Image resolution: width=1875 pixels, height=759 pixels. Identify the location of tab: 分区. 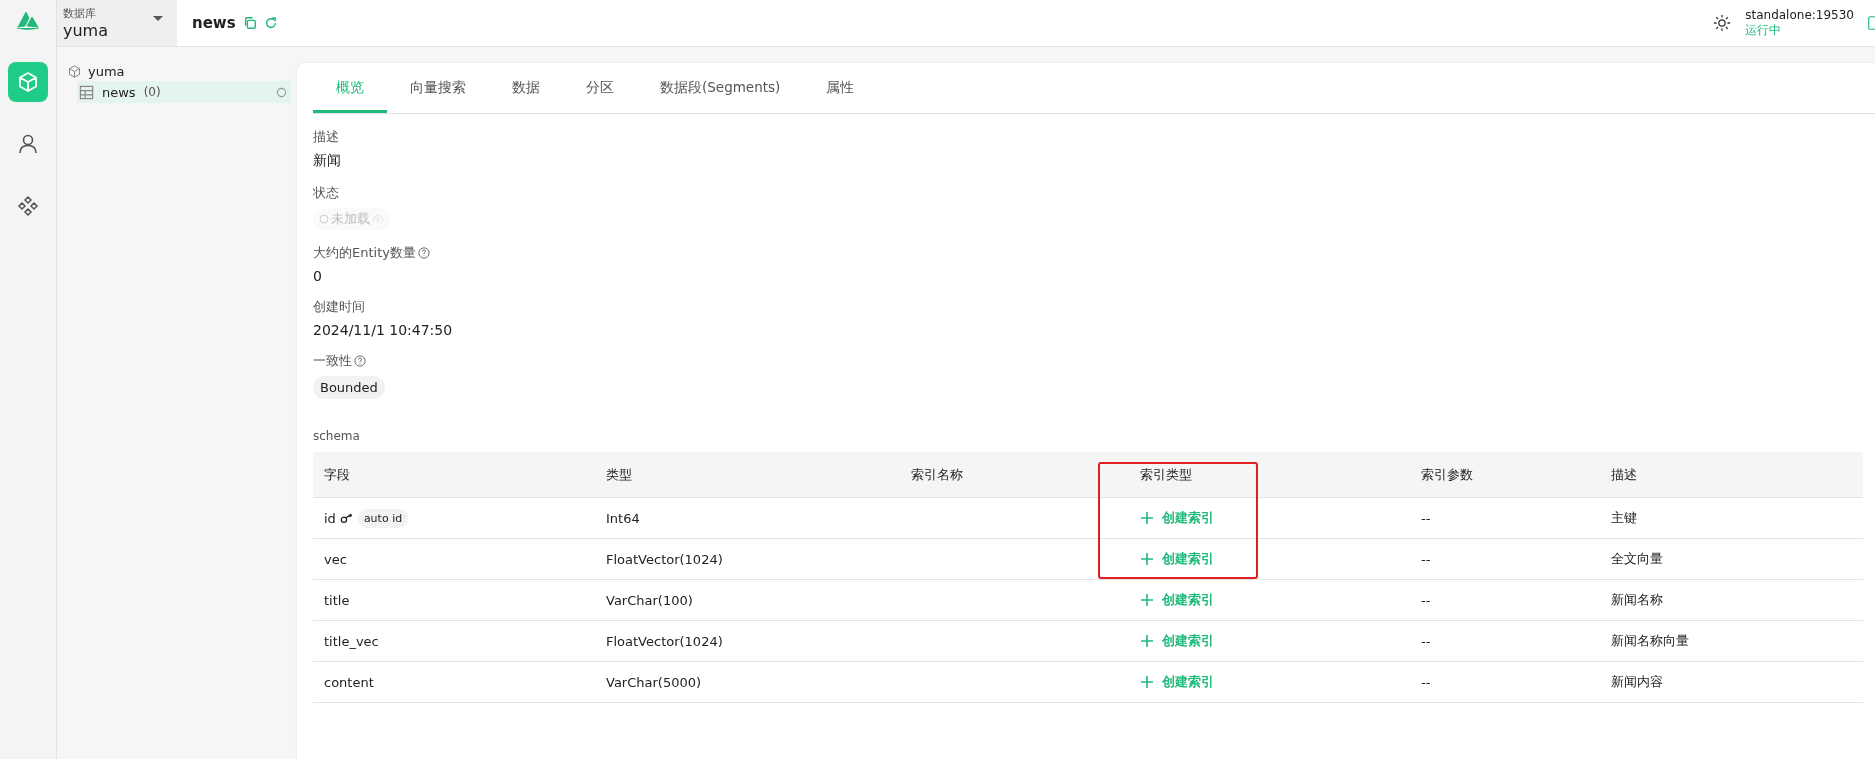
(600, 88).